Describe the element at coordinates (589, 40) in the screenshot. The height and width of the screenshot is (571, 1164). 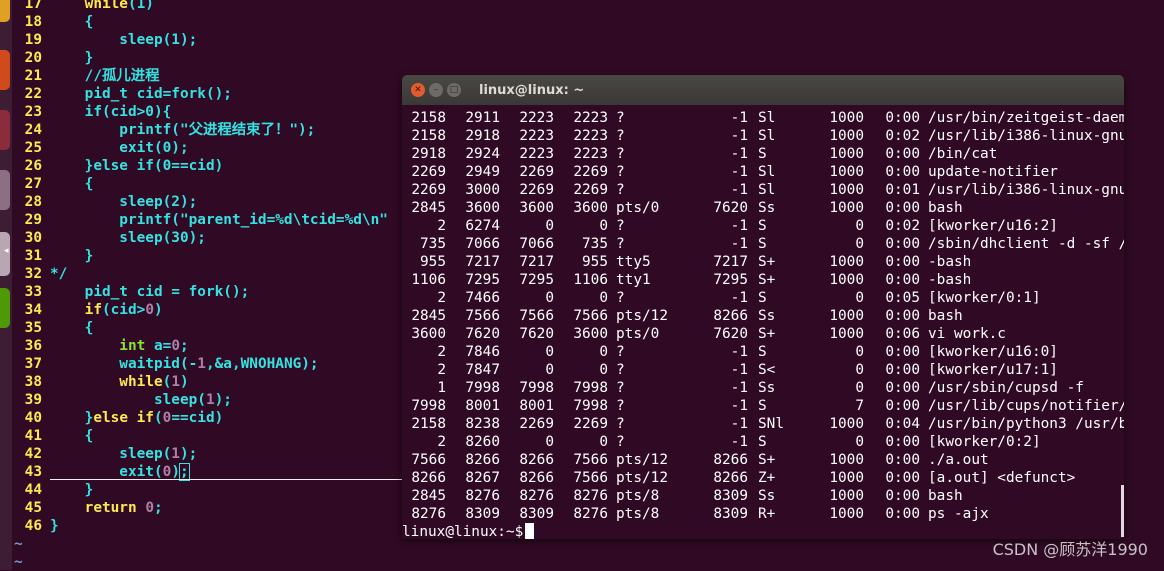
I see `code-line: 19 sleep(1);` at that location.